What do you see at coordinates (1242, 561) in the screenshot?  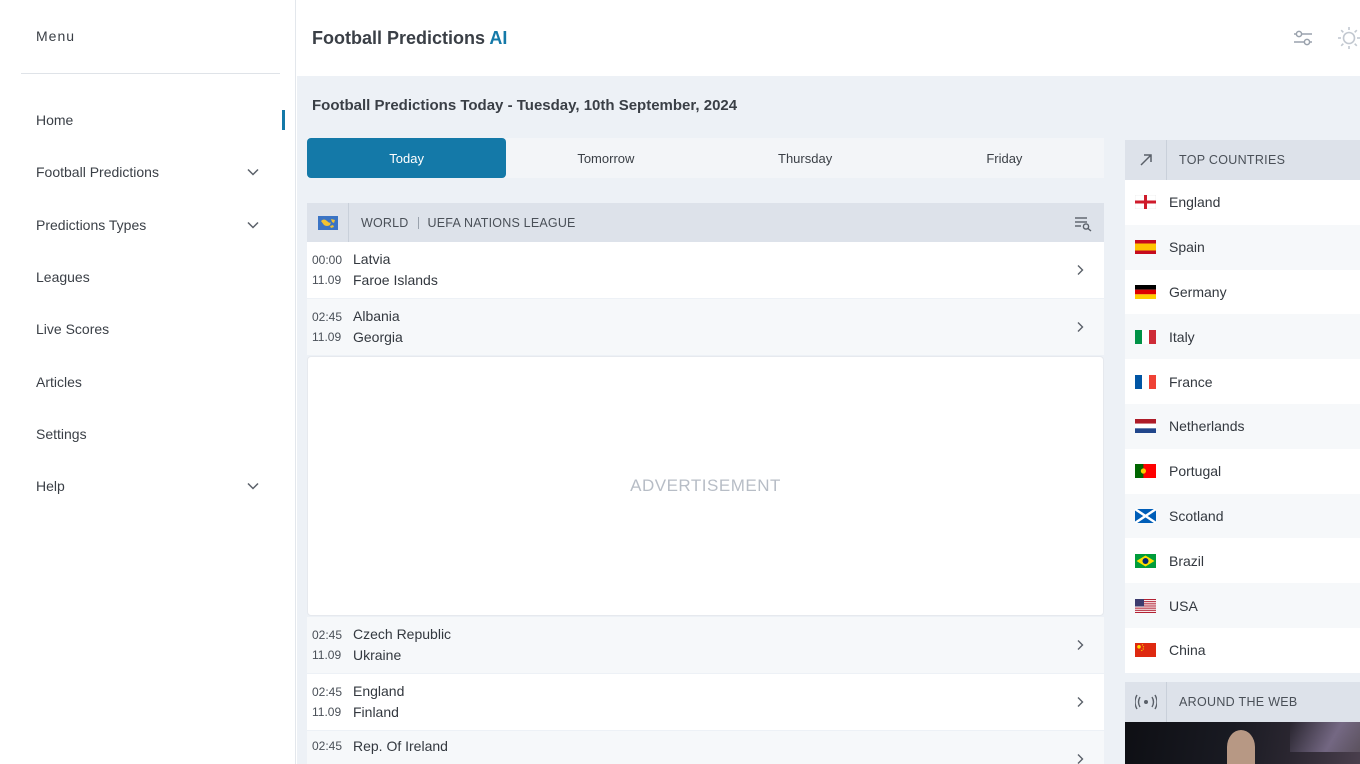 I see `country-item-brazil: Brazil` at bounding box center [1242, 561].